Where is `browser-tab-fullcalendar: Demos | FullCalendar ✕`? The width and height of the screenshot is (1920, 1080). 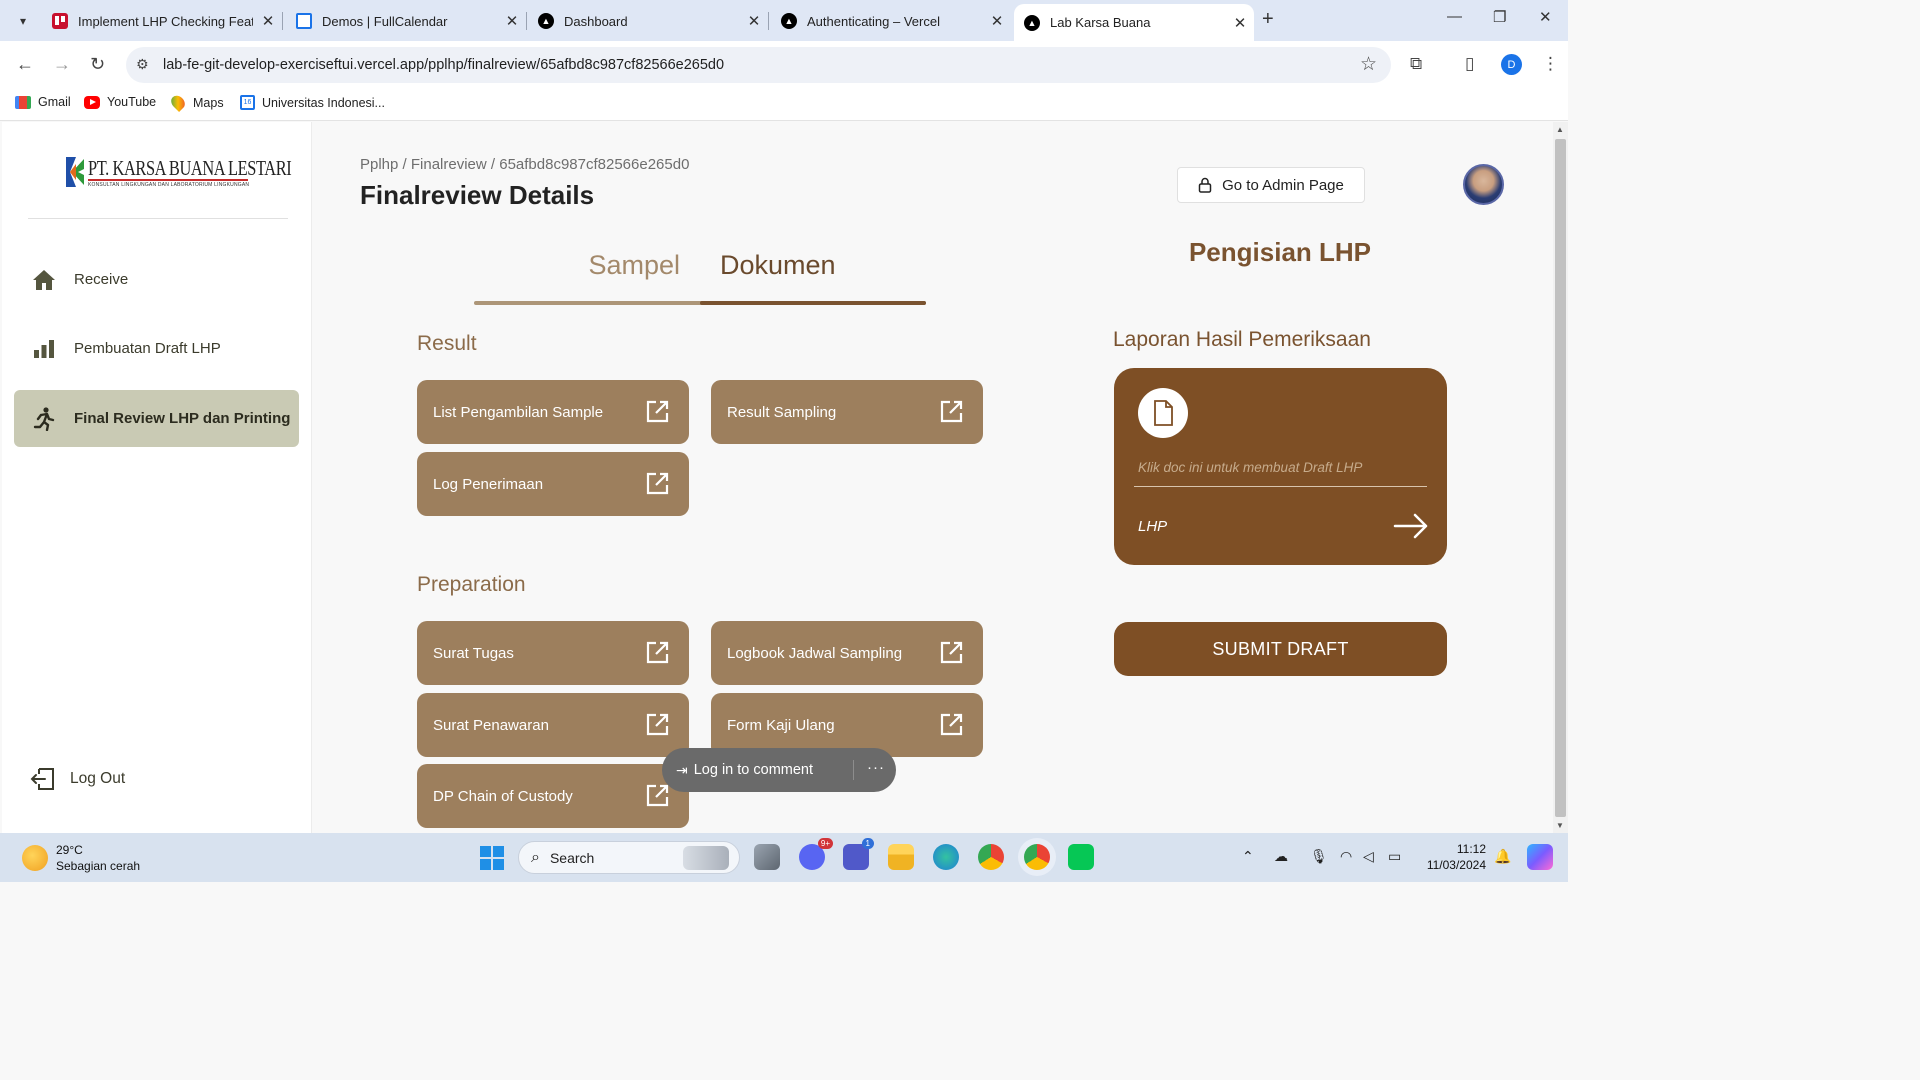
browser-tab-fullcalendar: Demos | FullCalendar ✕ is located at coordinates (407, 21).